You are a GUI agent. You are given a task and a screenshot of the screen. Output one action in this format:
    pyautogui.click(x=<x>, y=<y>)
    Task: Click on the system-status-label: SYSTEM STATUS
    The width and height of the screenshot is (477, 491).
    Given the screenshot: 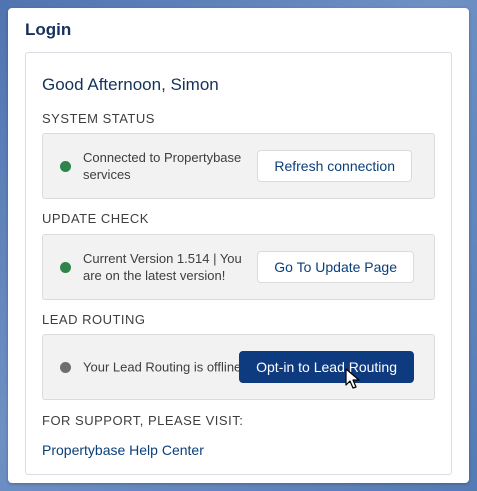 What is the action you would take?
    pyautogui.click(x=98, y=118)
    